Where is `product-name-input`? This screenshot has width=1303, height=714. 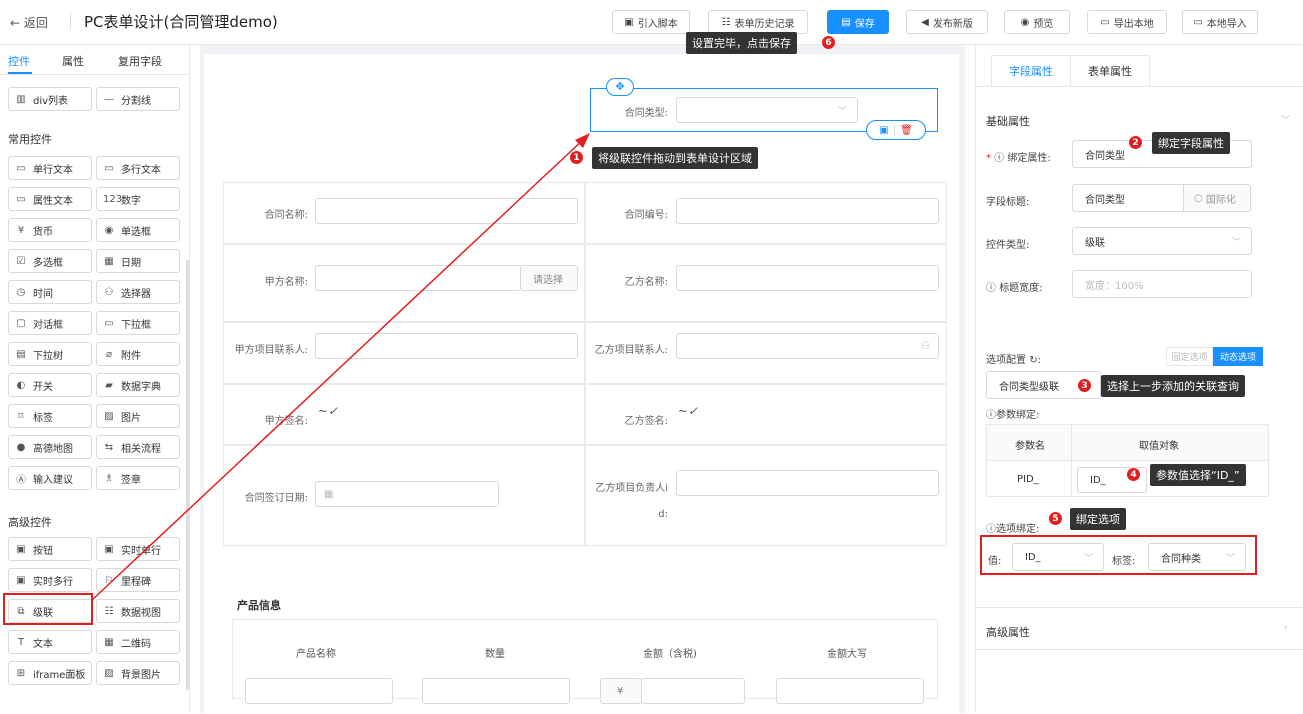 product-name-input is located at coordinates (319, 691).